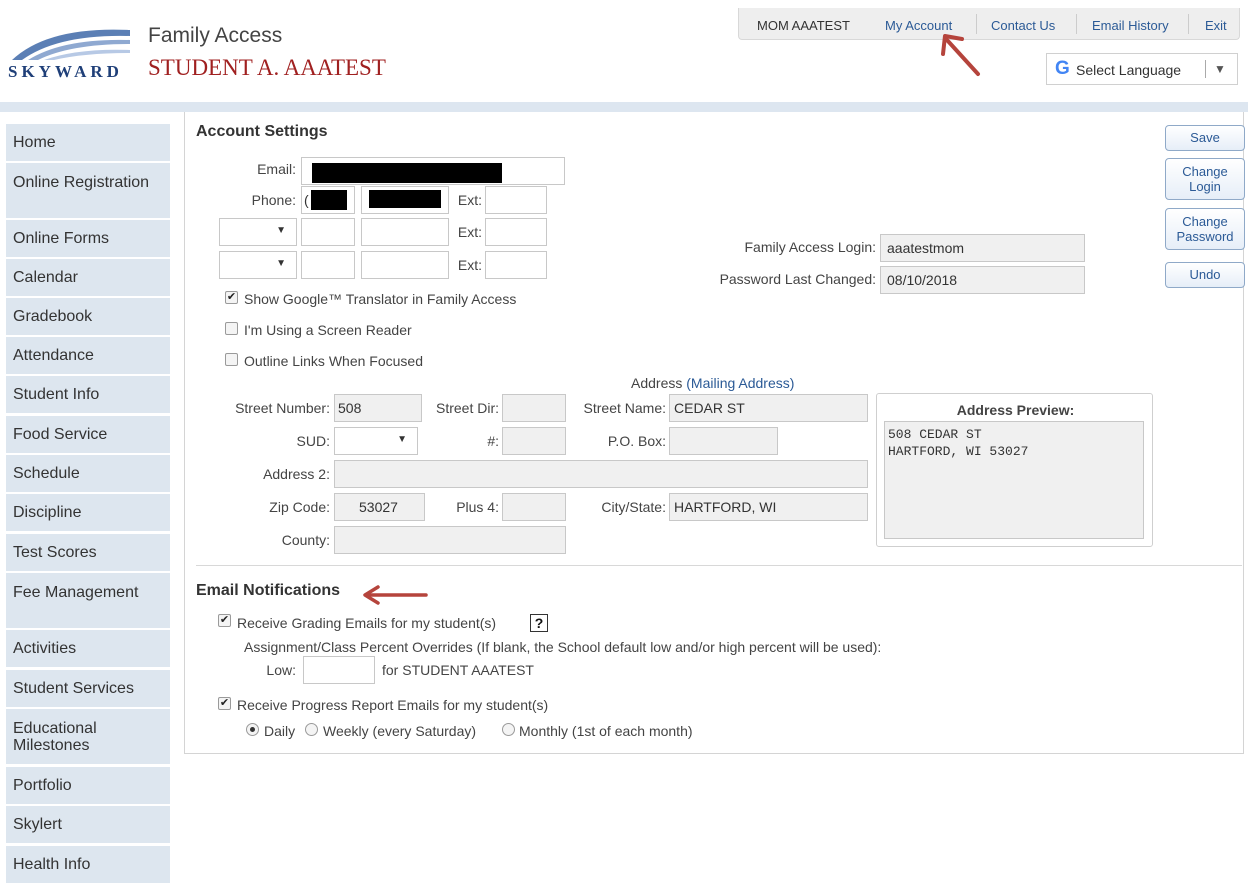  I want to click on sidebar-item-fee-management: Fee Management, so click(88, 601).